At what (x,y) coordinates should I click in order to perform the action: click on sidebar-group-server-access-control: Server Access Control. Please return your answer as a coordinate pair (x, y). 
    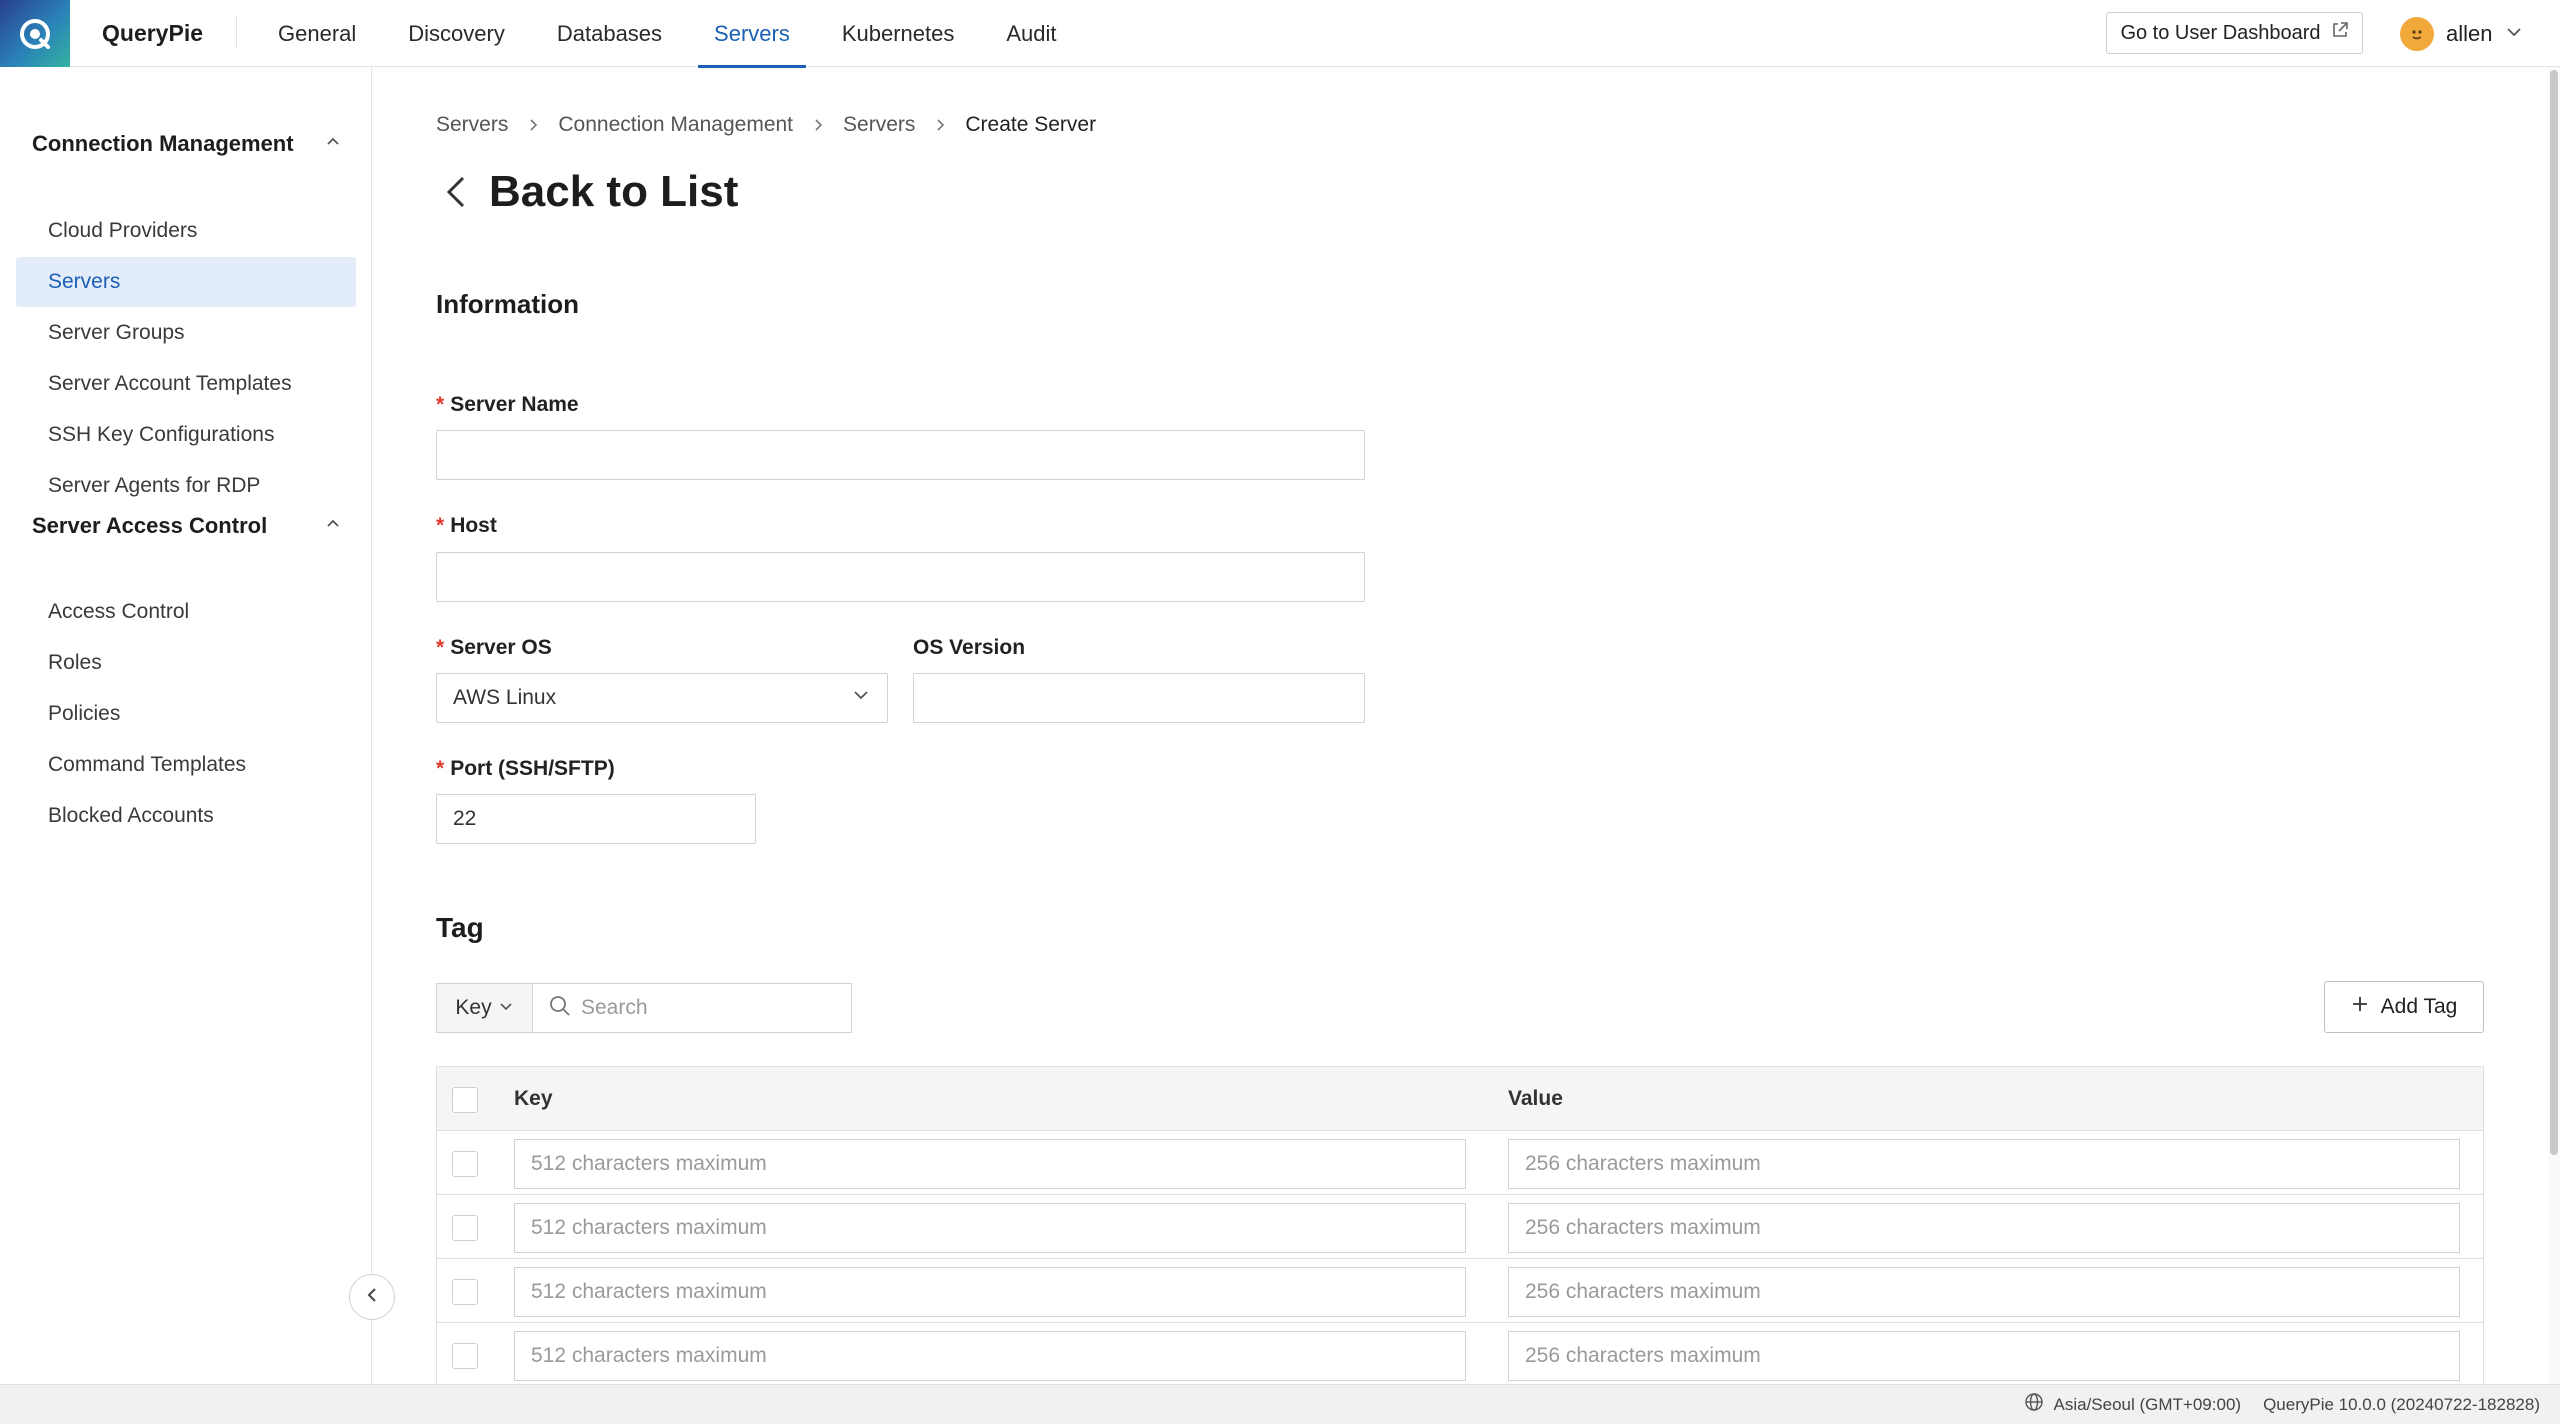
    Looking at the image, I should click on (187, 526).